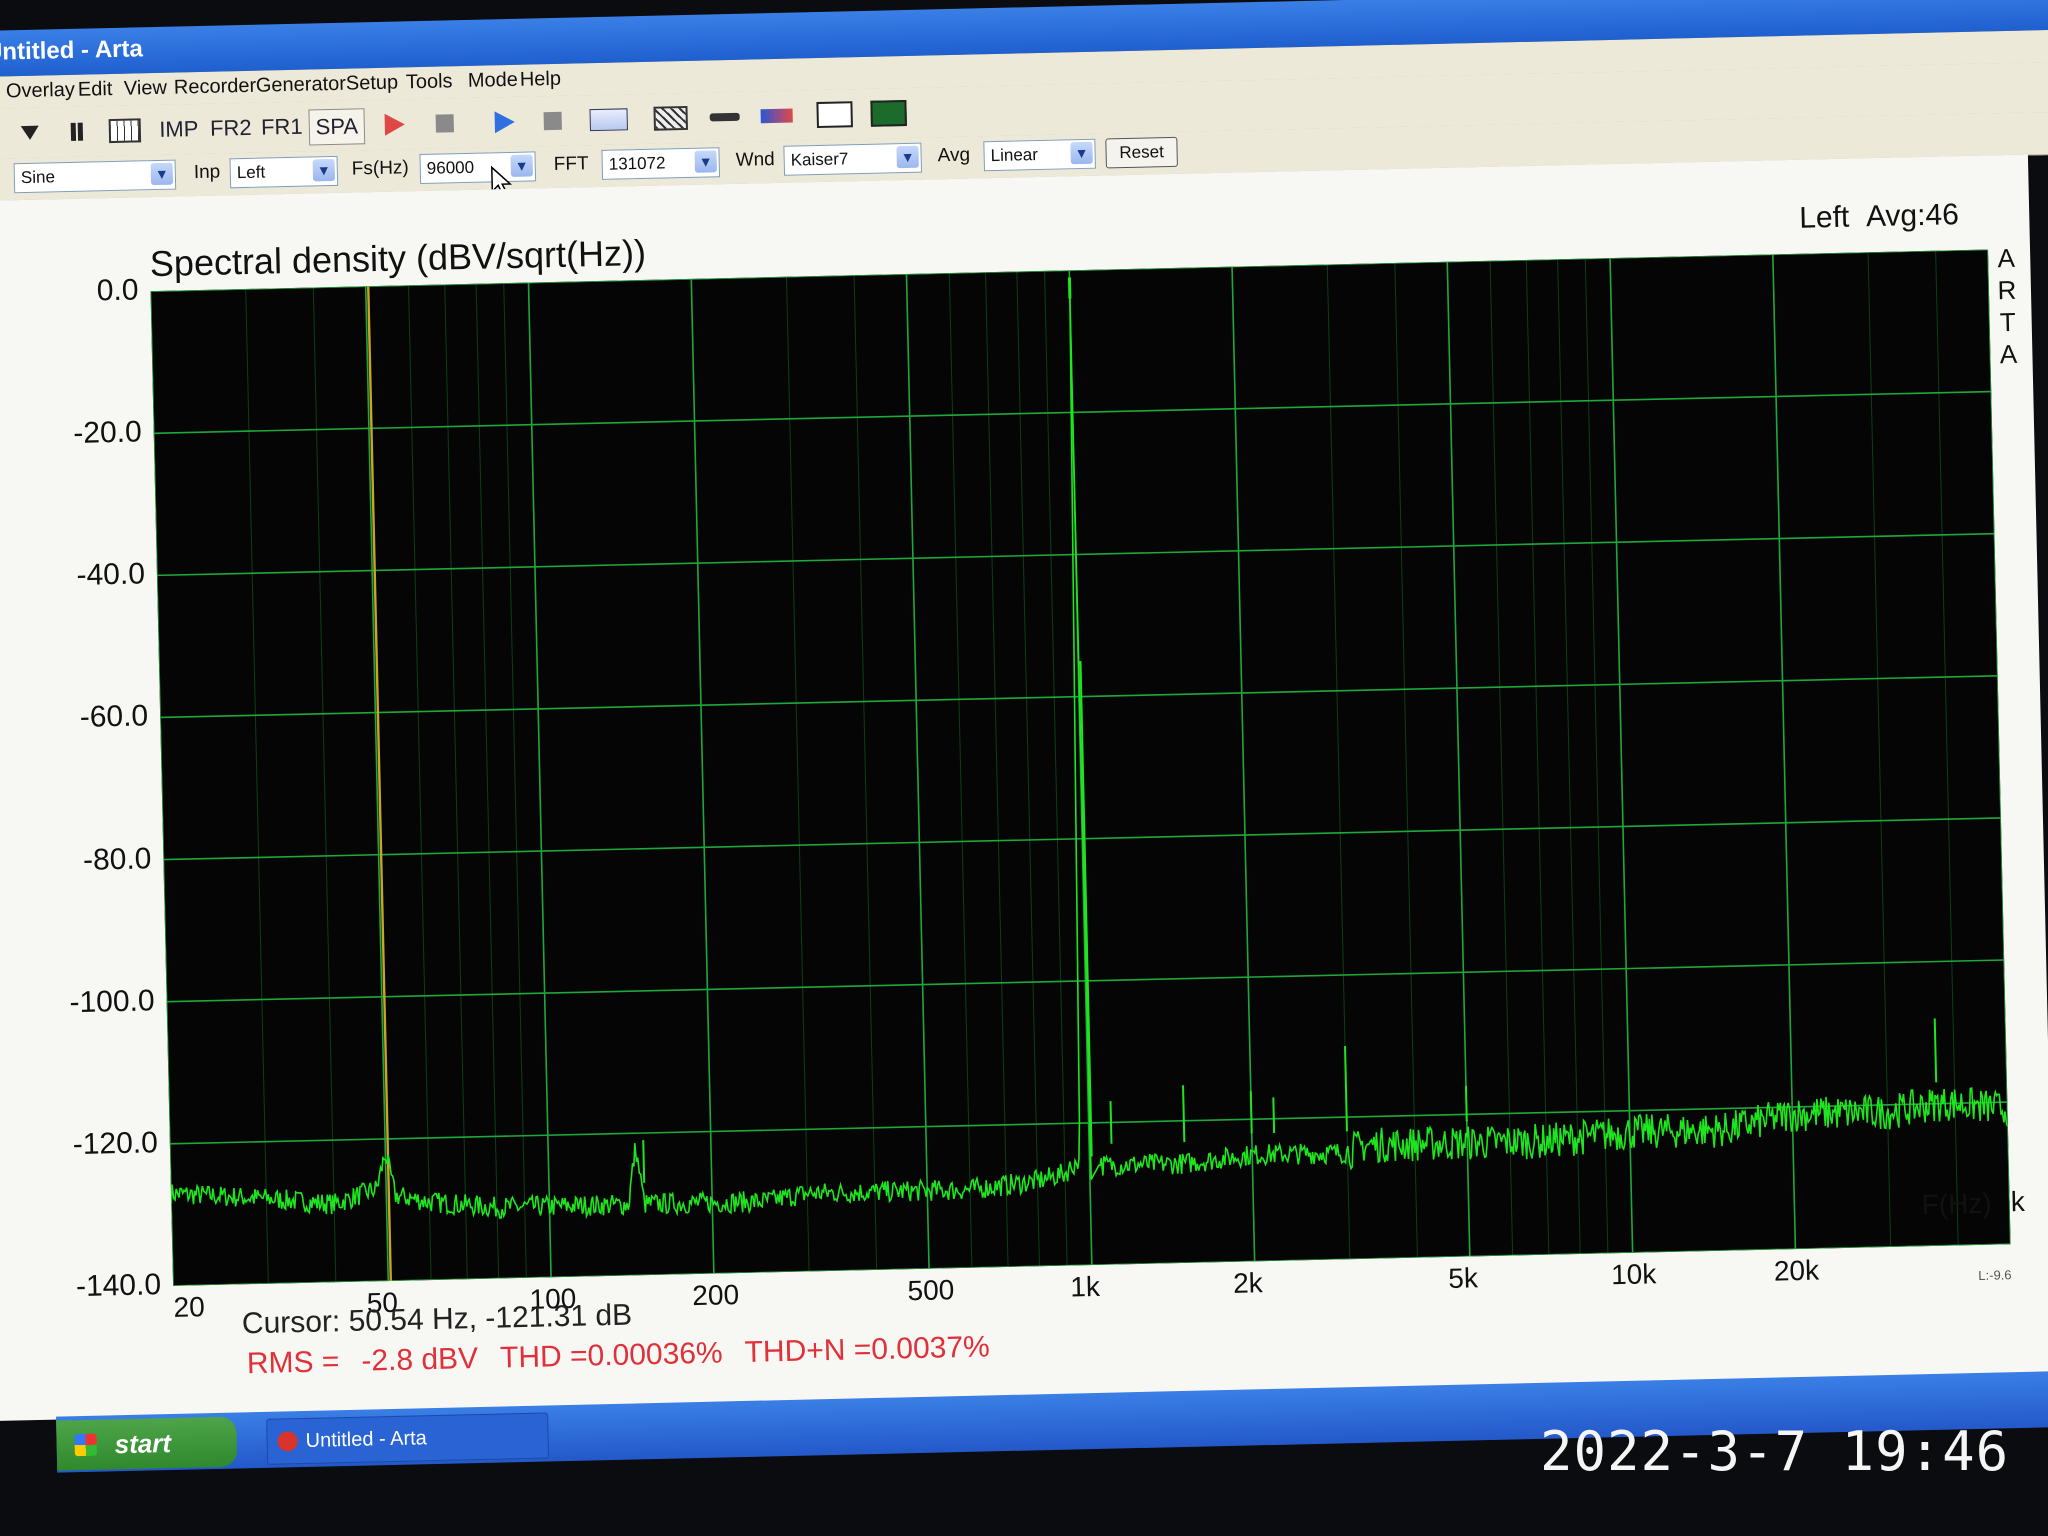  Describe the element at coordinates (541, 80) in the screenshot. I see `menu-help: Help` at that location.